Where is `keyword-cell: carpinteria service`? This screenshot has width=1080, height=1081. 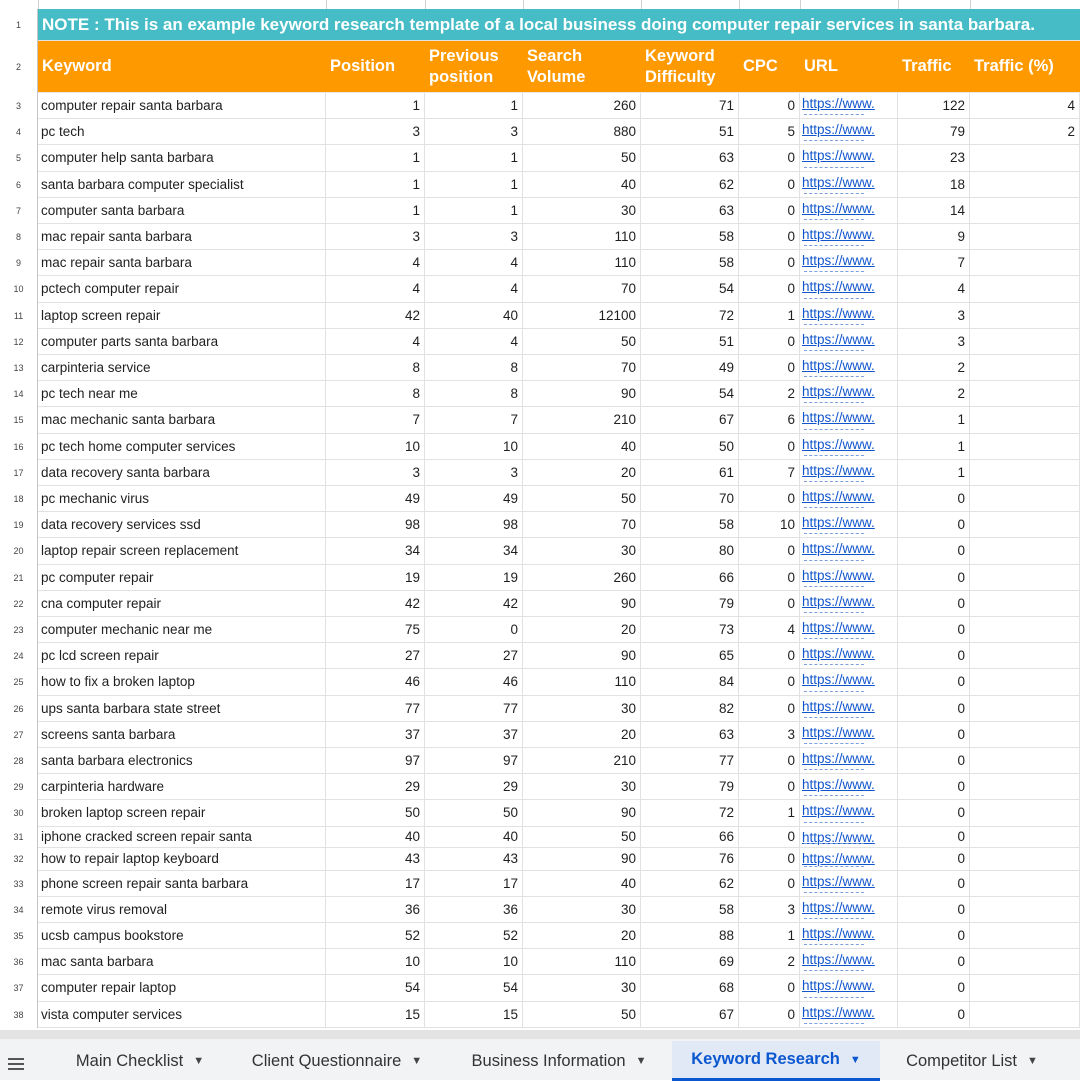
keyword-cell: carpinteria service is located at coordinates (182, 368).